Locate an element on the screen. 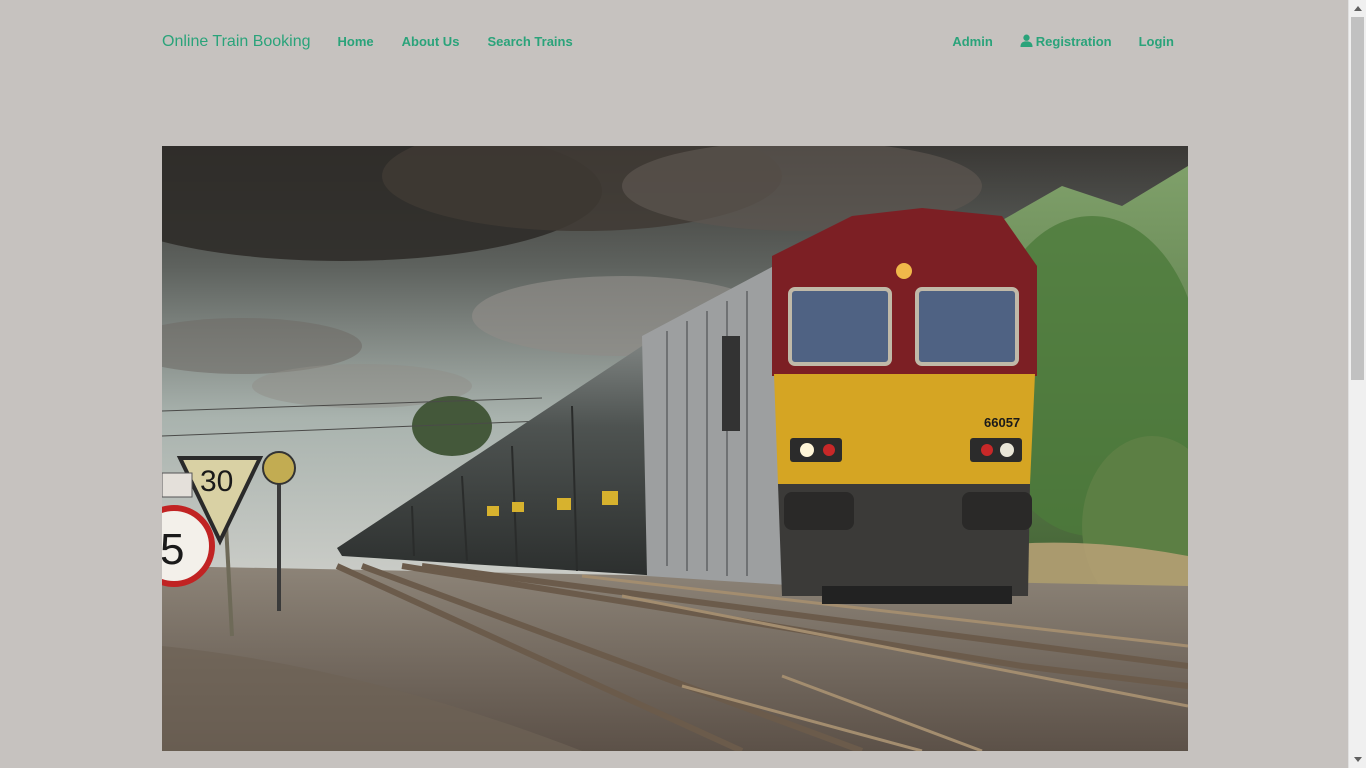  registration-label: Registration is located at coordinates (1073, 41).